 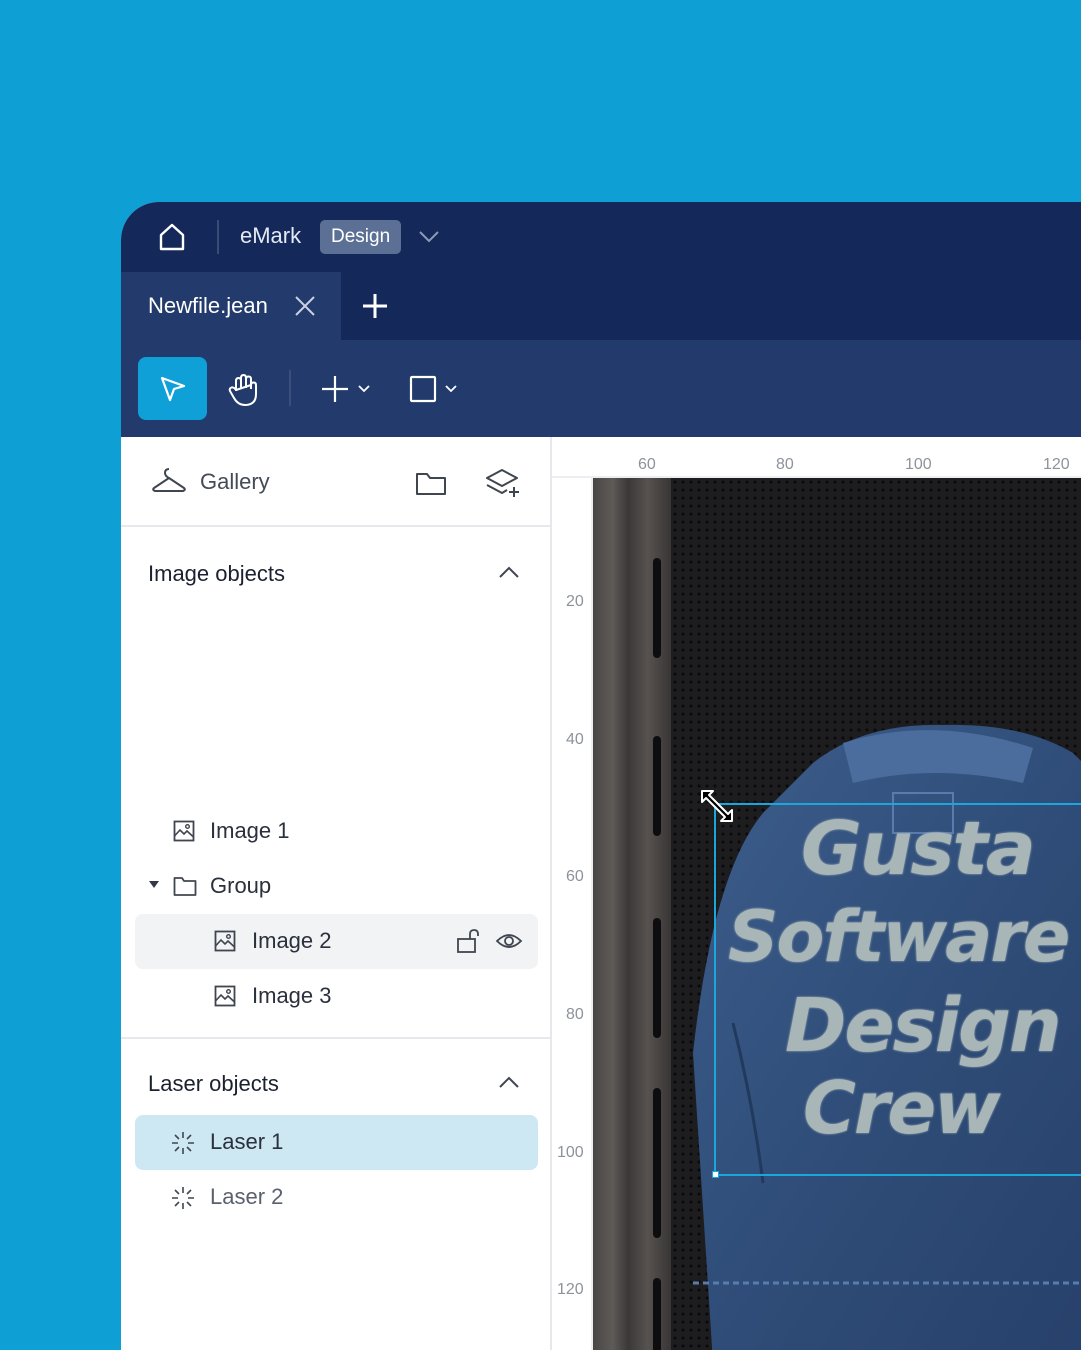 What do you see at coordinates (336, 996) in the screenshot?
I see `list-item-image-3: Image 3` at bounding box center [336, 996].